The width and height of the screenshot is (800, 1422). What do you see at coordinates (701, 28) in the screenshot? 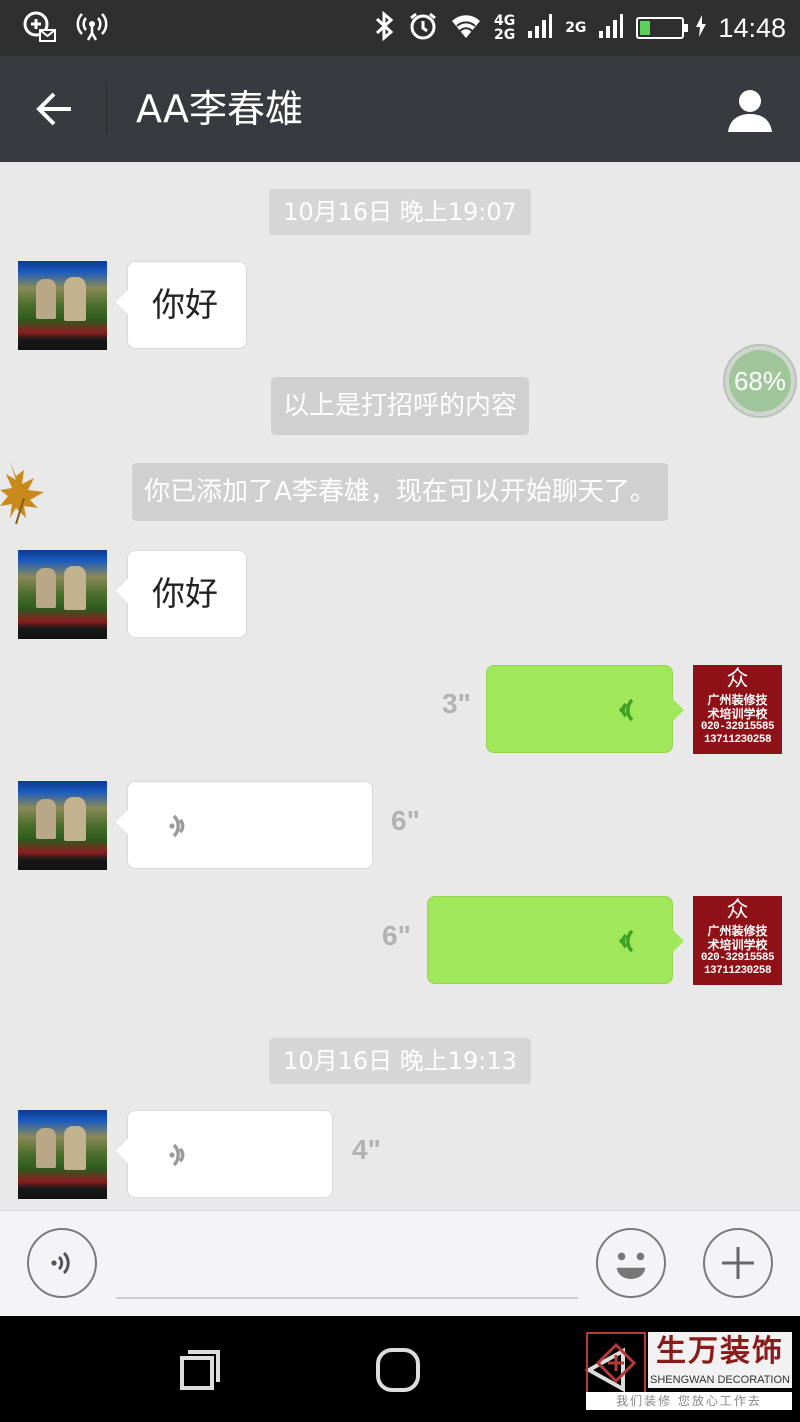
I see `charging-icon` at bounding box center [701, 28].